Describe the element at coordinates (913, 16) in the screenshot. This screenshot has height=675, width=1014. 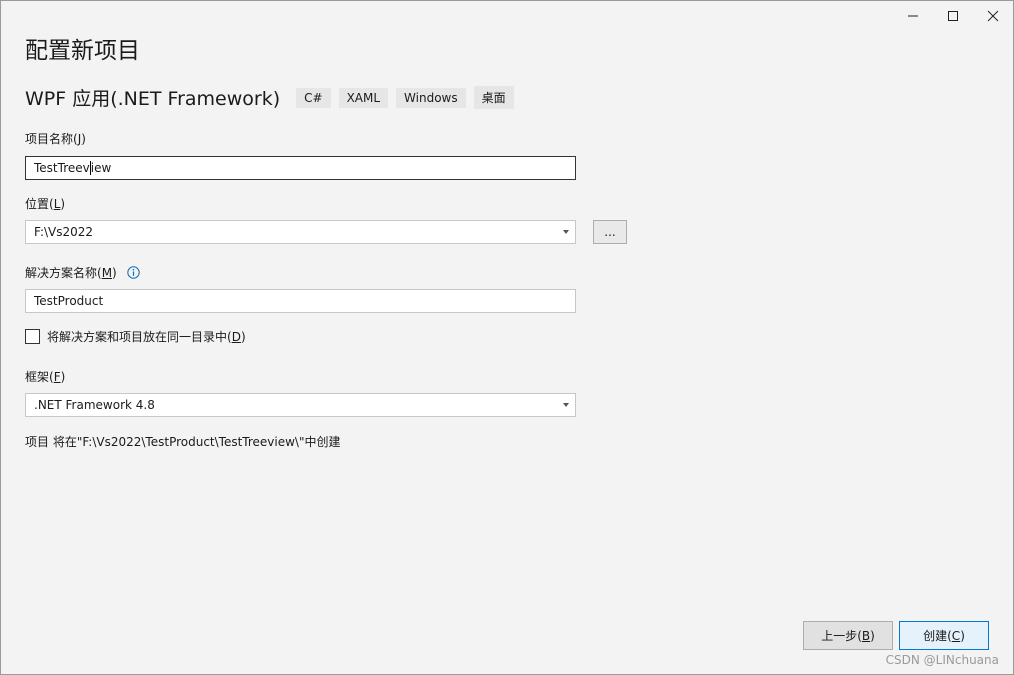
I see `minimize-icon` at that location.